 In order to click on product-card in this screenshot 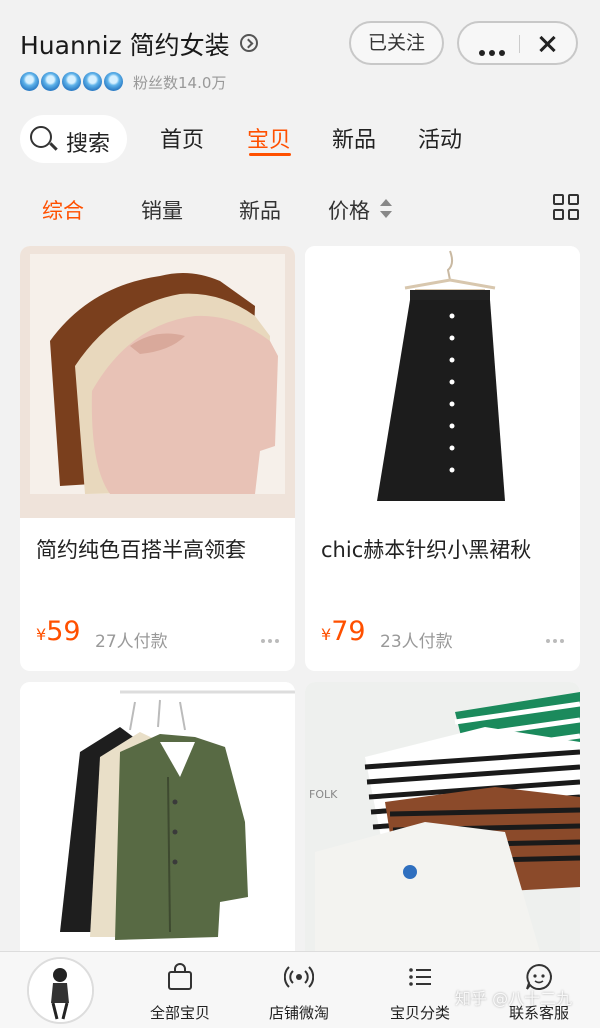, I will do `click(157, 822)`.